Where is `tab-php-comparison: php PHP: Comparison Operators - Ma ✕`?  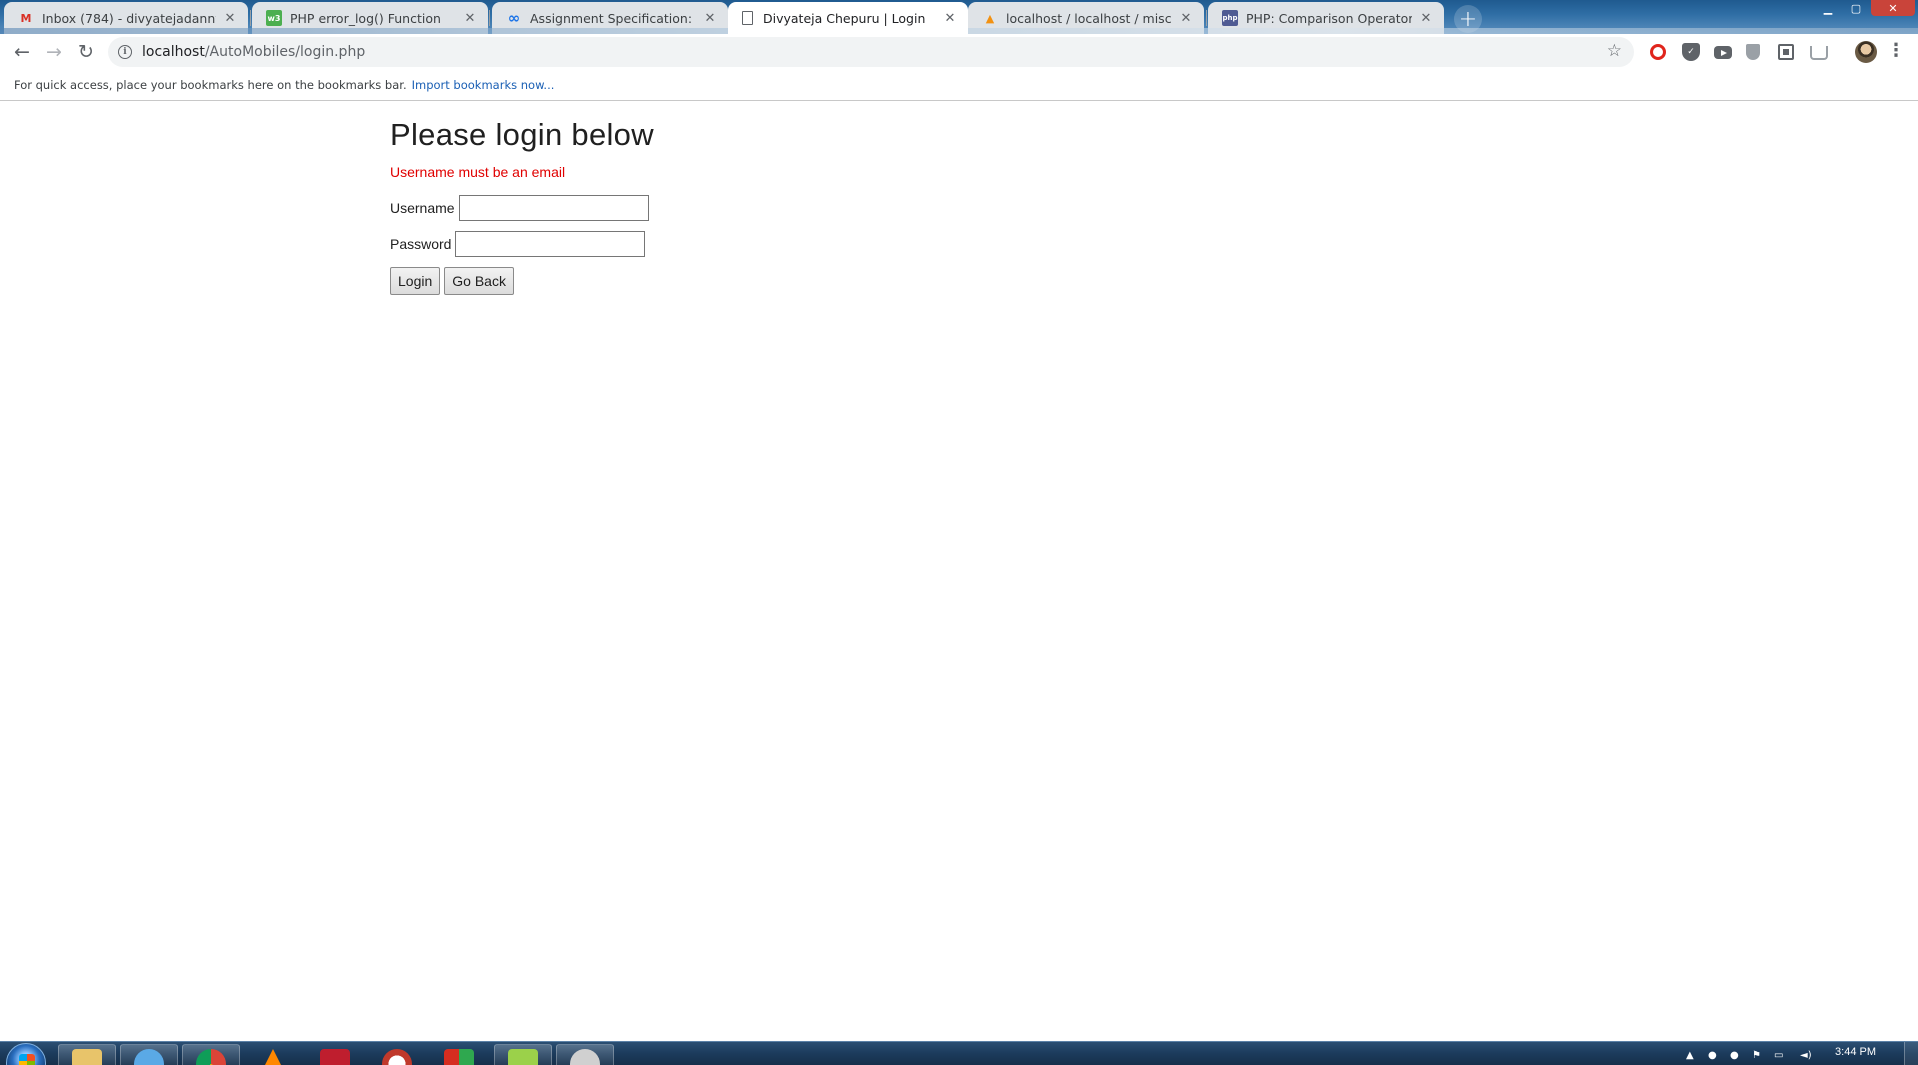
tab-php-comparison: php PHP: Comparison Operators - Ma ✕ is located at coordinates (1326, 18).